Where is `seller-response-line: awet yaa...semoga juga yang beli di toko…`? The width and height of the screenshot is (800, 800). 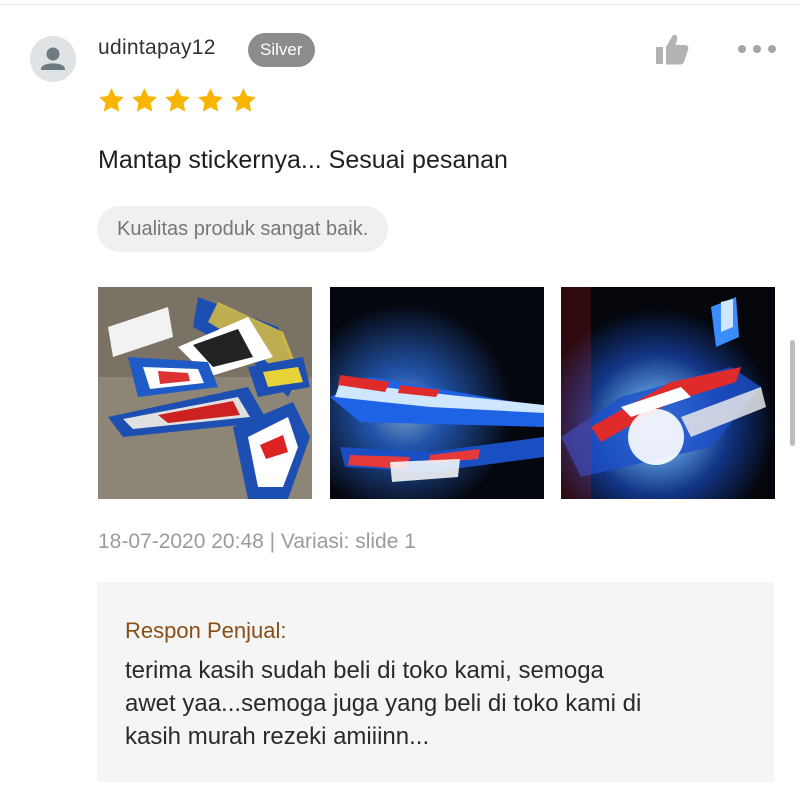 seller-response-line: awet yaa...semoga juga yang beli di toko… is located at coordinates (383, 703).